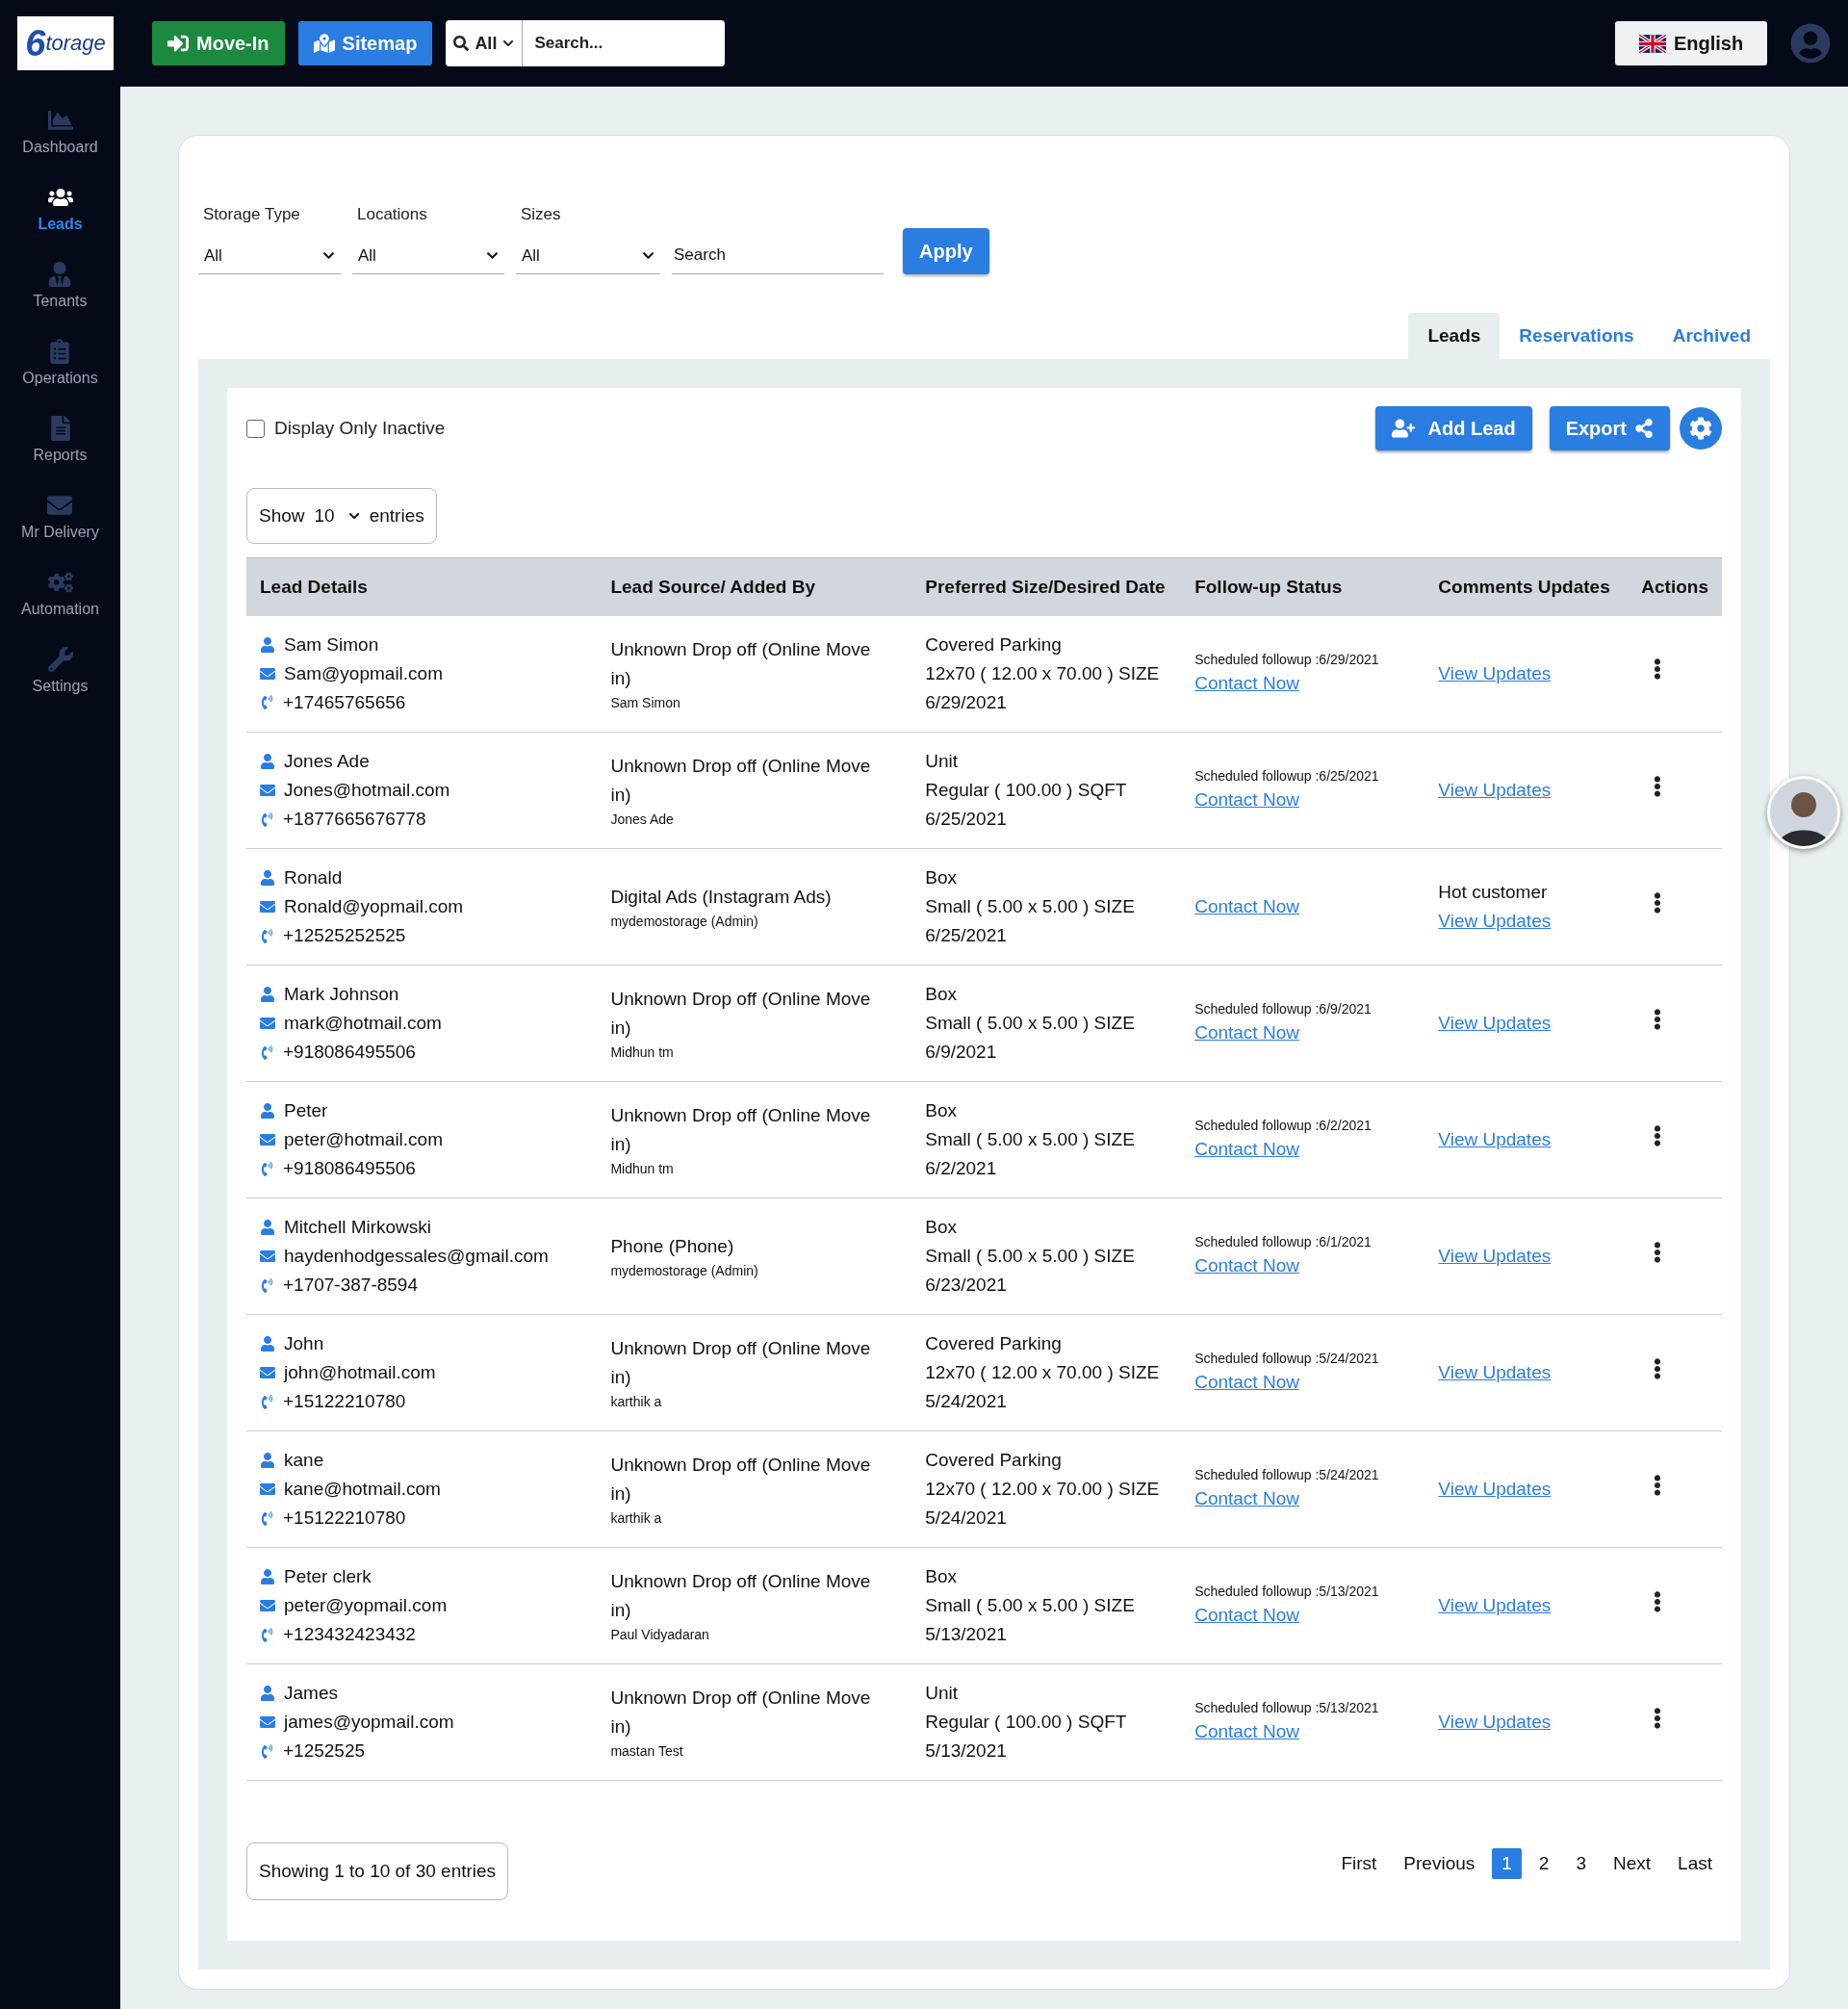 This screenshot has height=2009, width=1848. I want to click on language-button: English, so click(1691, 43).